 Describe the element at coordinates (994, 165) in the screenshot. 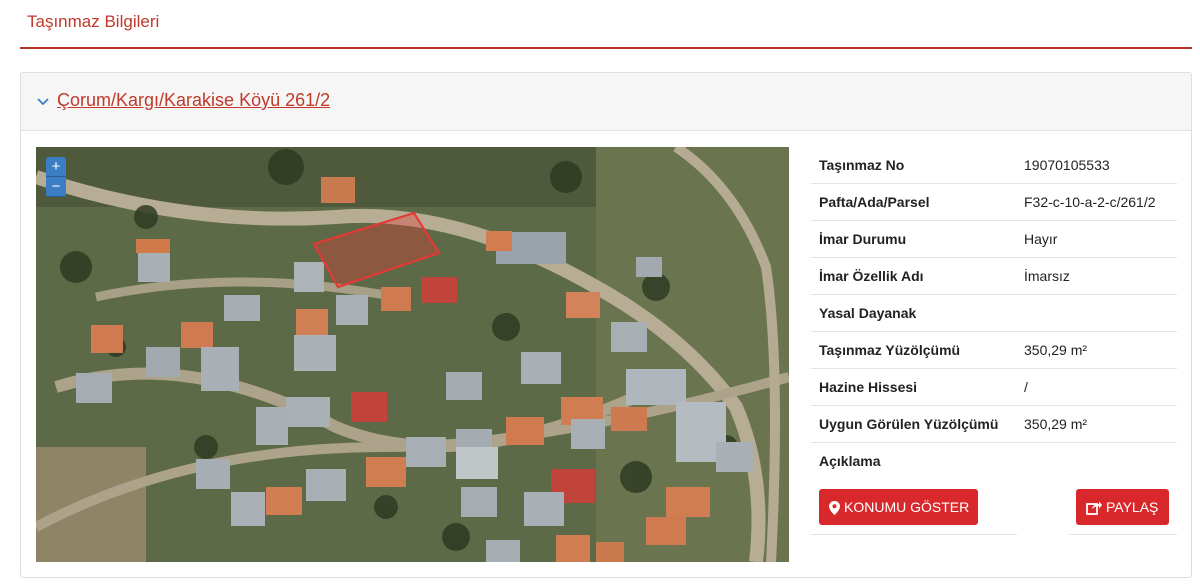

I see `table-row: Taşınmaz No 19070105533` at that location.